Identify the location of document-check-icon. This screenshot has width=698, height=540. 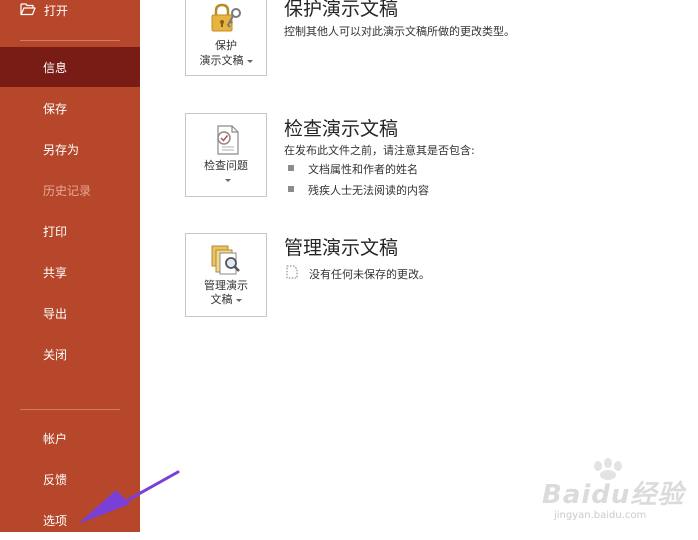
(228, 140).